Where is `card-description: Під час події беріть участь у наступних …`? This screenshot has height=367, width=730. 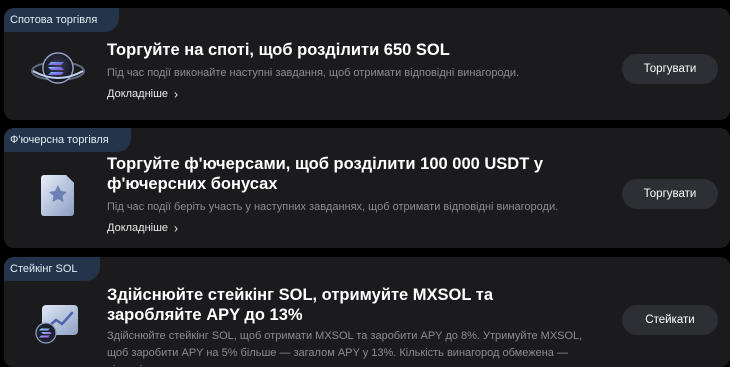 card-description: Під час події беріть участь у наступних … is located at coordinates (333, 207).